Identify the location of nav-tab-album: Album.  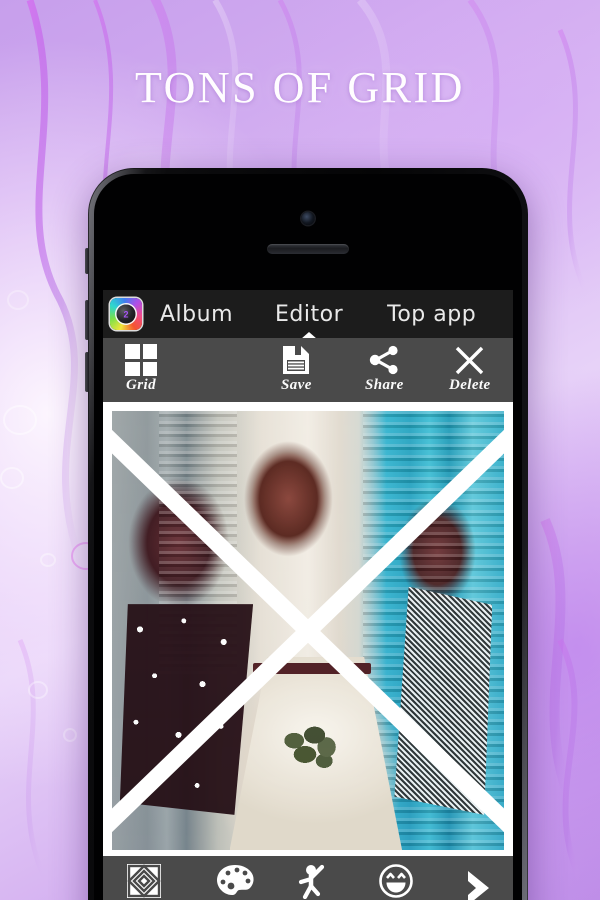
(196, 314).